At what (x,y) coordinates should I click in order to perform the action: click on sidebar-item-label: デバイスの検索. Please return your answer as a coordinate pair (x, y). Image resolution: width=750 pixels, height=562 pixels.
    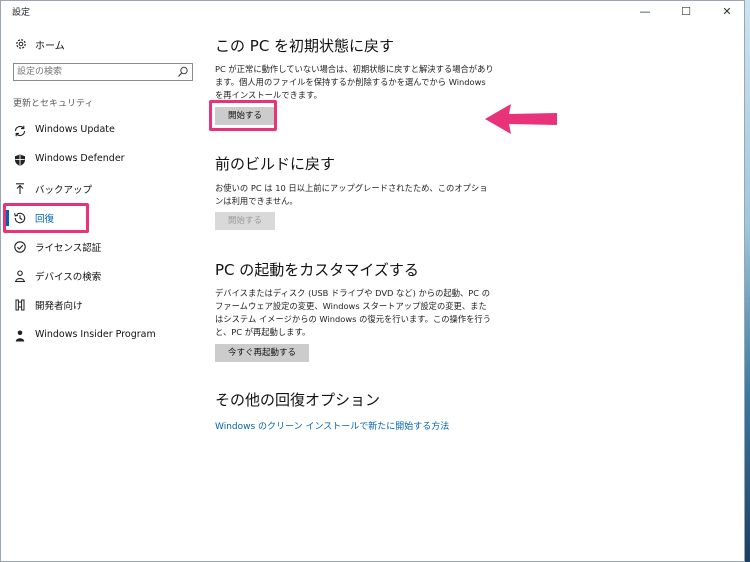
    Looking at the image, I should click on (68, 277).